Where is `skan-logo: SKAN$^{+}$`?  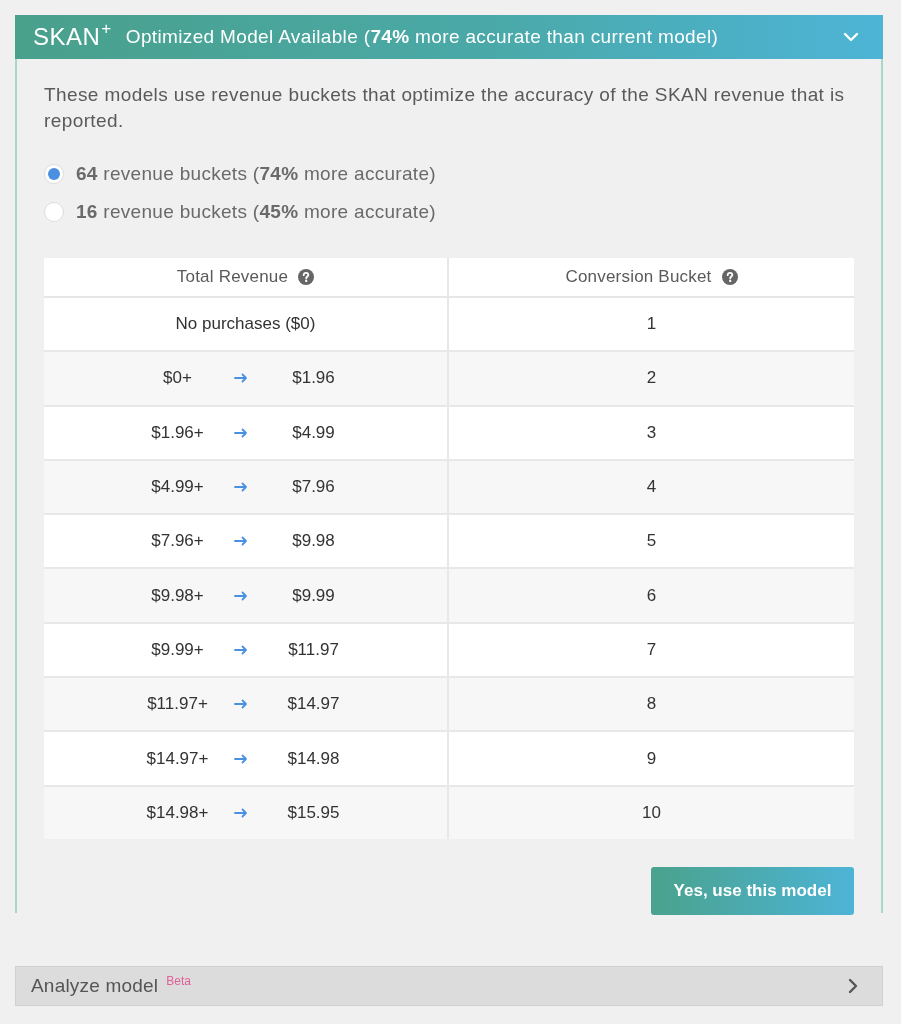 skan-logo: SKAN$^{+}$ is located at coordinates (72, 37).